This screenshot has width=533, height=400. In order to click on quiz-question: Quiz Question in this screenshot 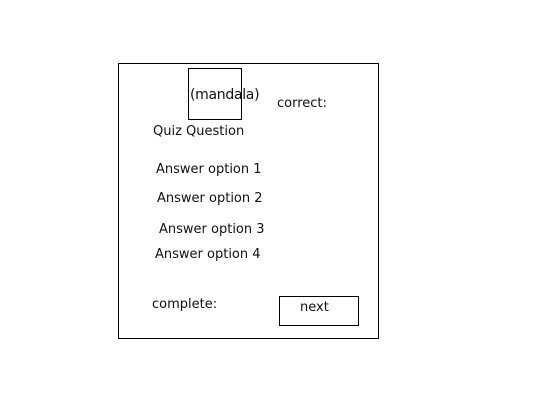, I will do `click(199, 131)`.